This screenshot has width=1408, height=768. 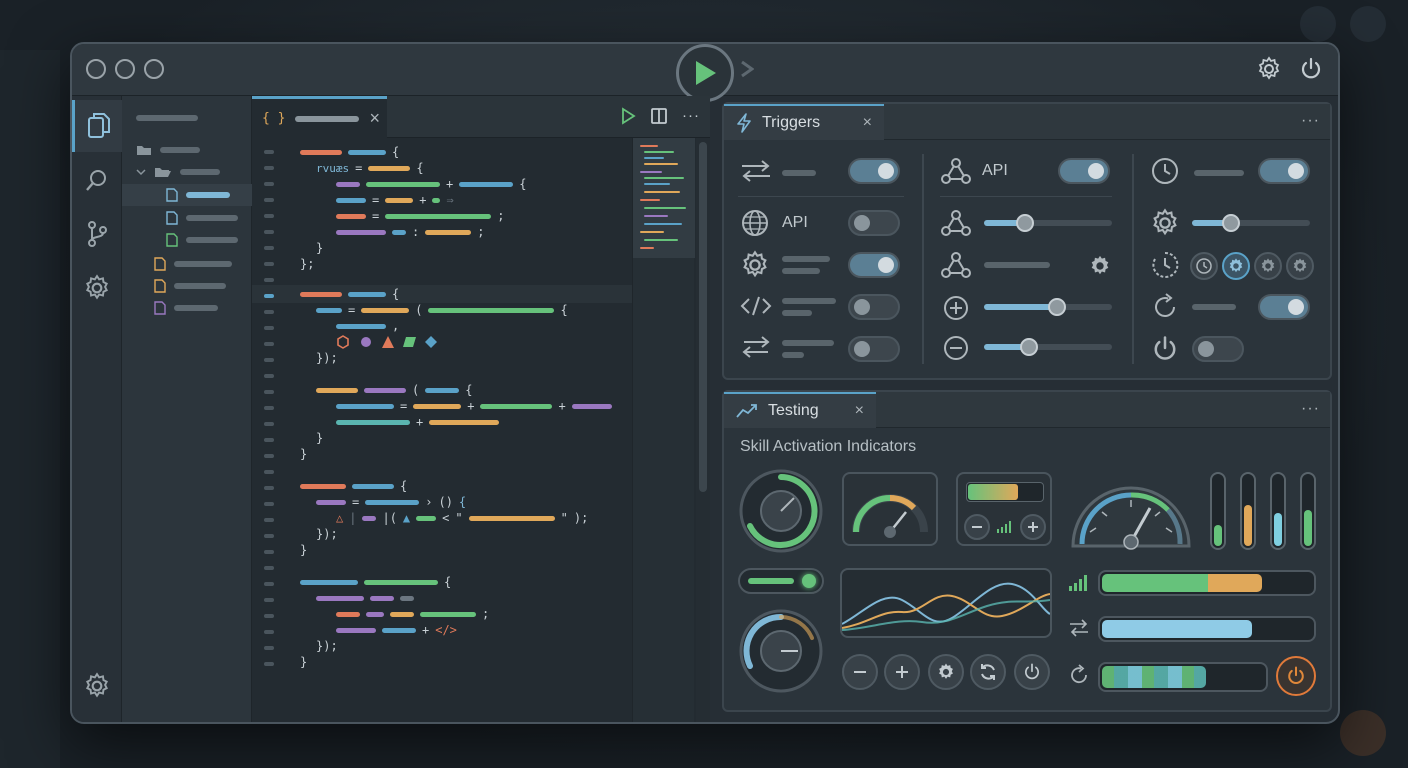 I want to click on run-button, so click(x=705, y=73).